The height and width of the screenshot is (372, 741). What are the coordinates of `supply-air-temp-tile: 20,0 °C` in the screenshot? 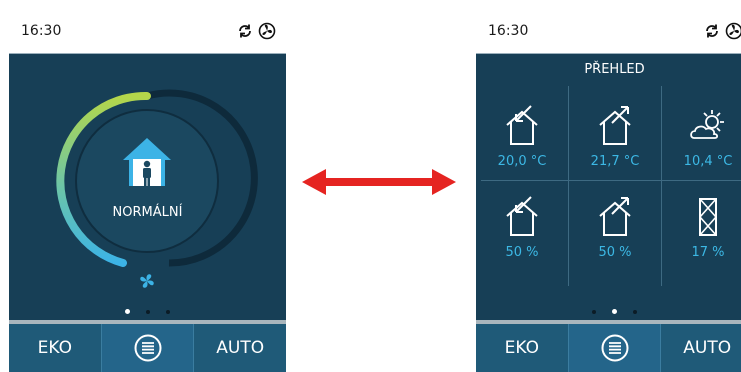 It's located at (522, 136).